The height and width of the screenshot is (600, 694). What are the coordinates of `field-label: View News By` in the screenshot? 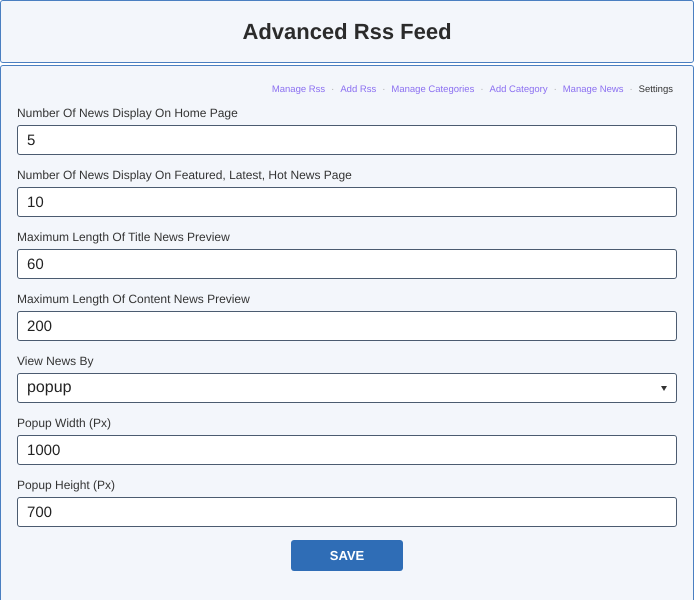 It's located at (55, 361).